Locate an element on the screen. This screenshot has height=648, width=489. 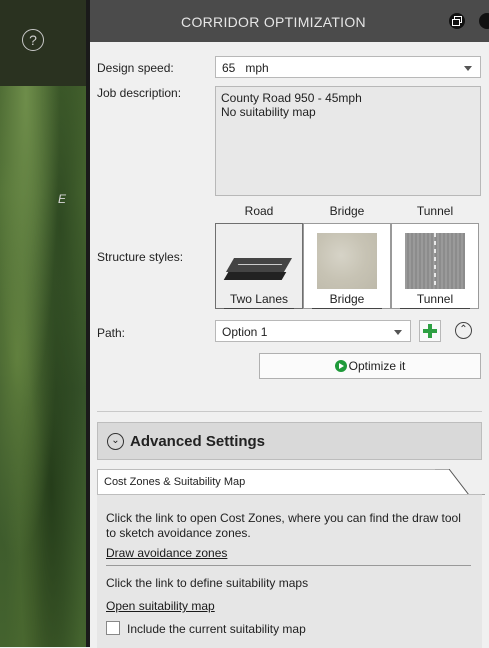
optimize-icon is located at coordinates (340, 365).